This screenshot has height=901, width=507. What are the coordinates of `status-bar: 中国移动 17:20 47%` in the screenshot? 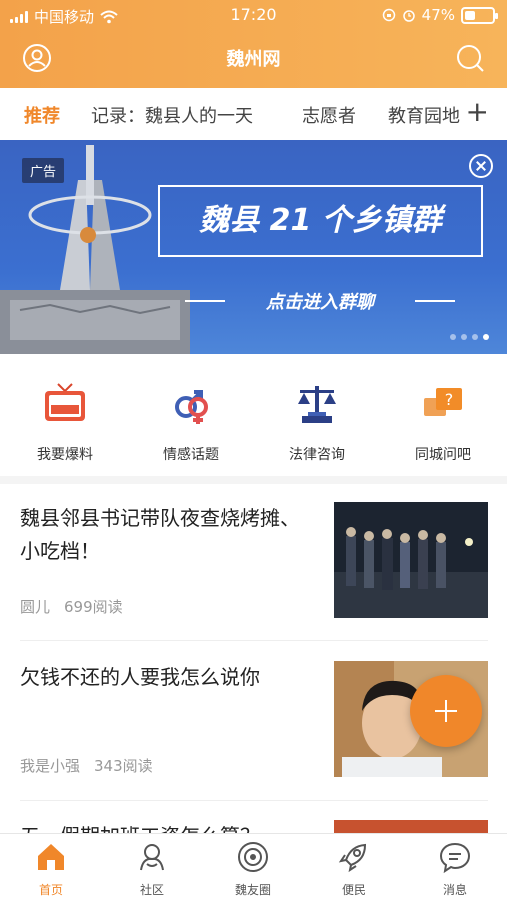 It's located at (253, 15).